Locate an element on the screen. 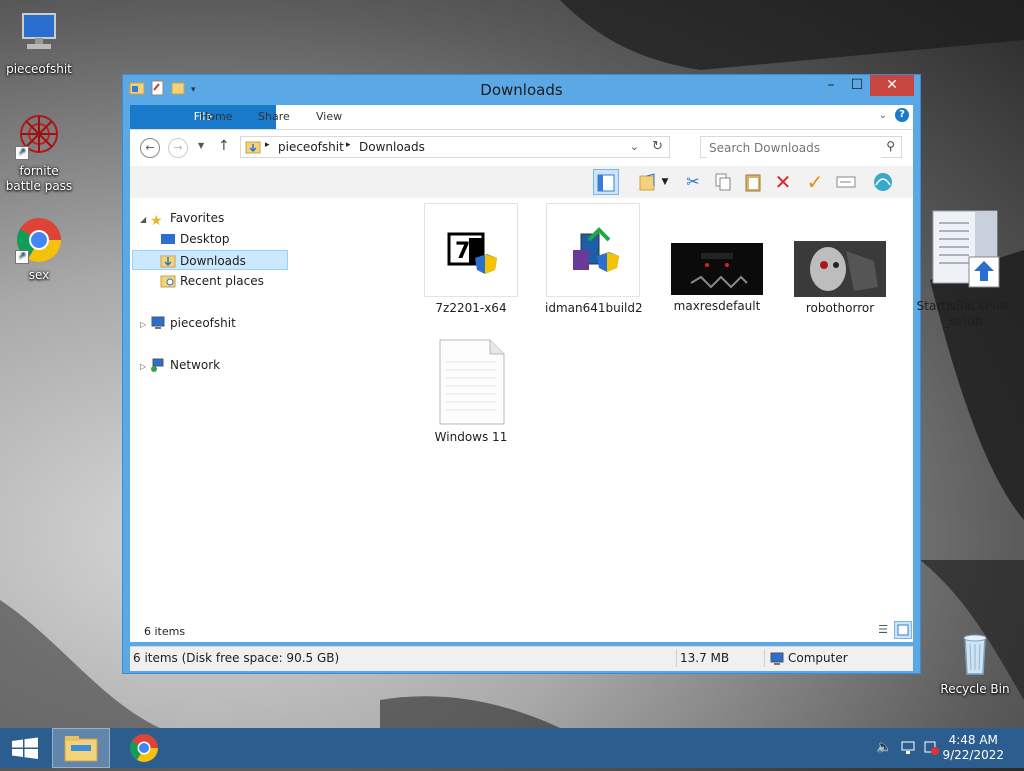  nav-label: pieceofshit is located at coordinates (203, 323).